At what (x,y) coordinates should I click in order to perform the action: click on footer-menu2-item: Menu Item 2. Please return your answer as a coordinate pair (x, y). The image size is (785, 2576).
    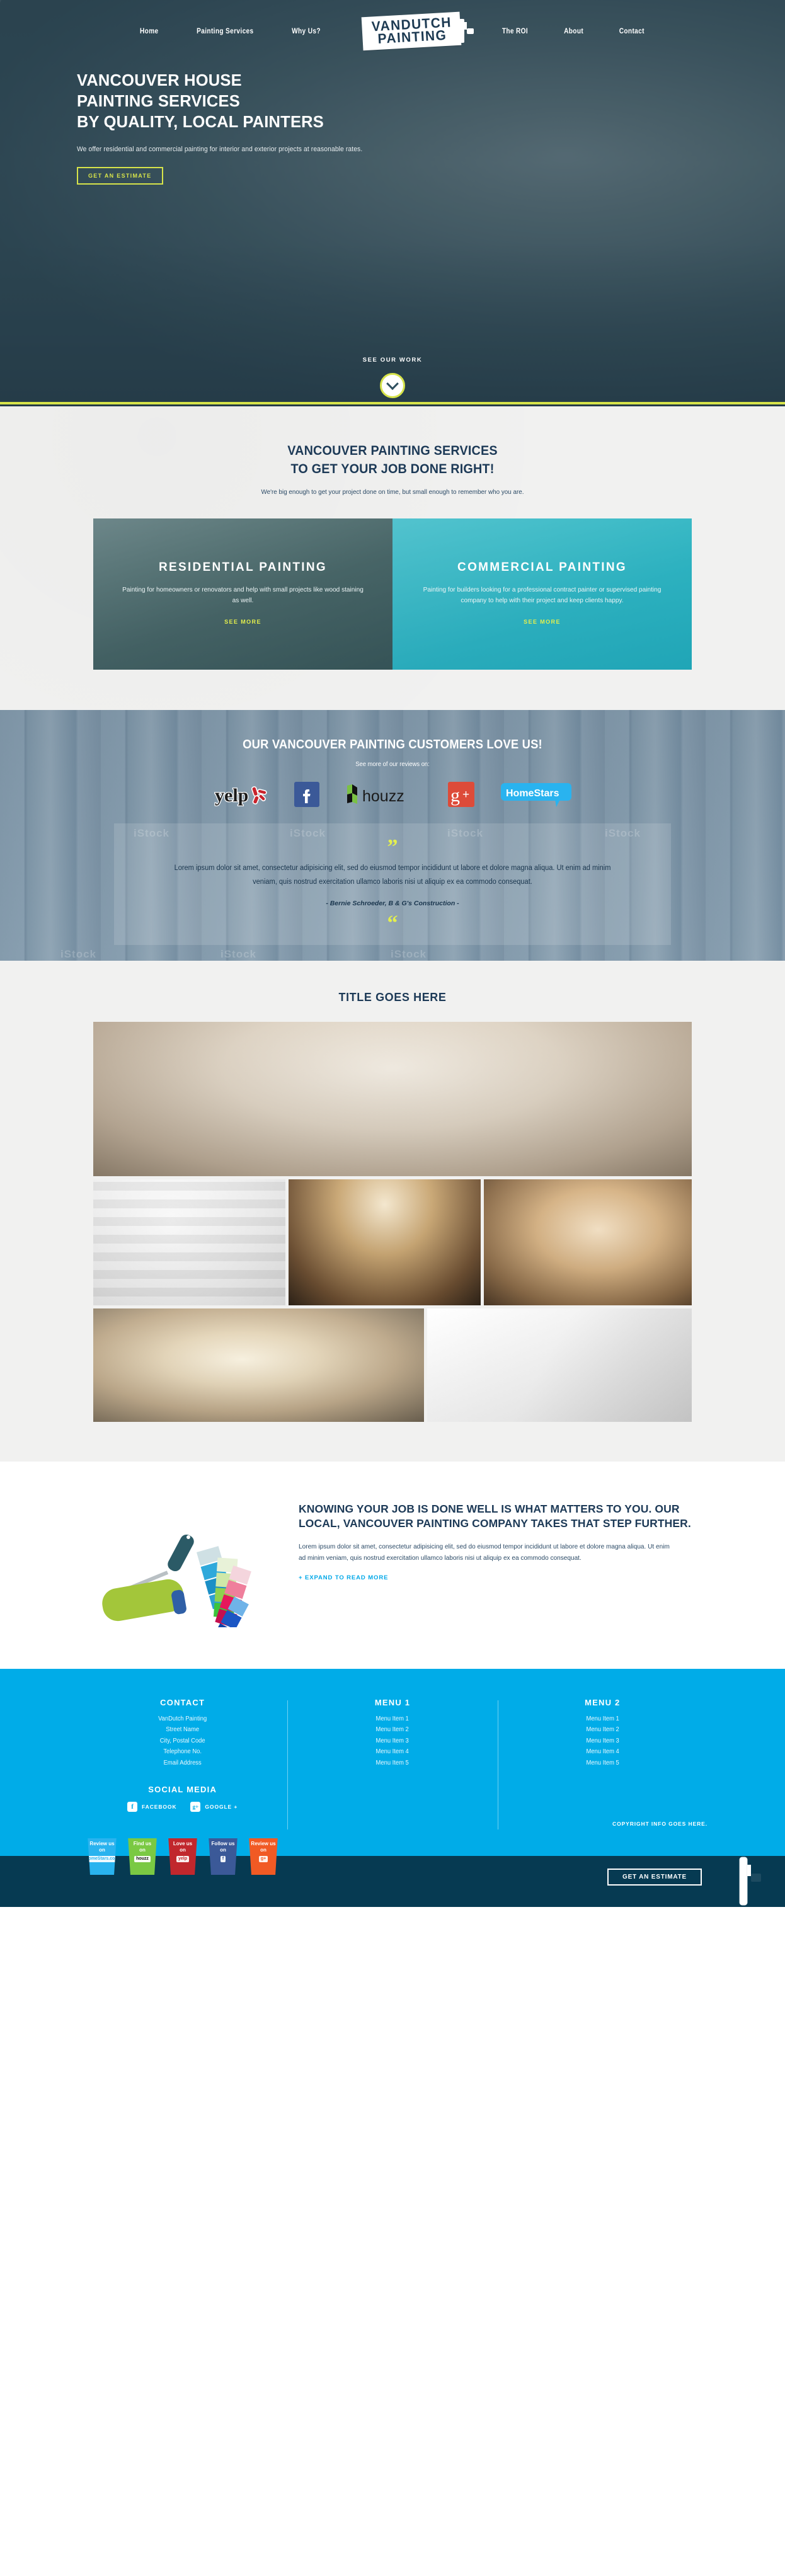
    Looking at the image, I should click on (603, 1730).